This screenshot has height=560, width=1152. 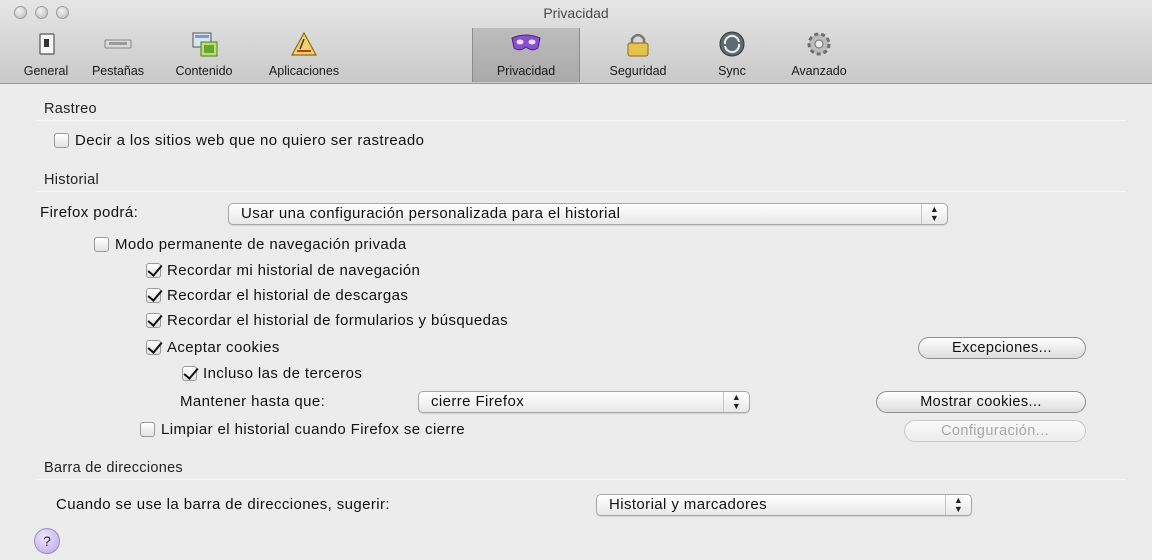 What do you see at coordinates (89, 212) in the screenshot?
I see `history-mode-label: Firefox podrá:` at bounding box center [89, 212].